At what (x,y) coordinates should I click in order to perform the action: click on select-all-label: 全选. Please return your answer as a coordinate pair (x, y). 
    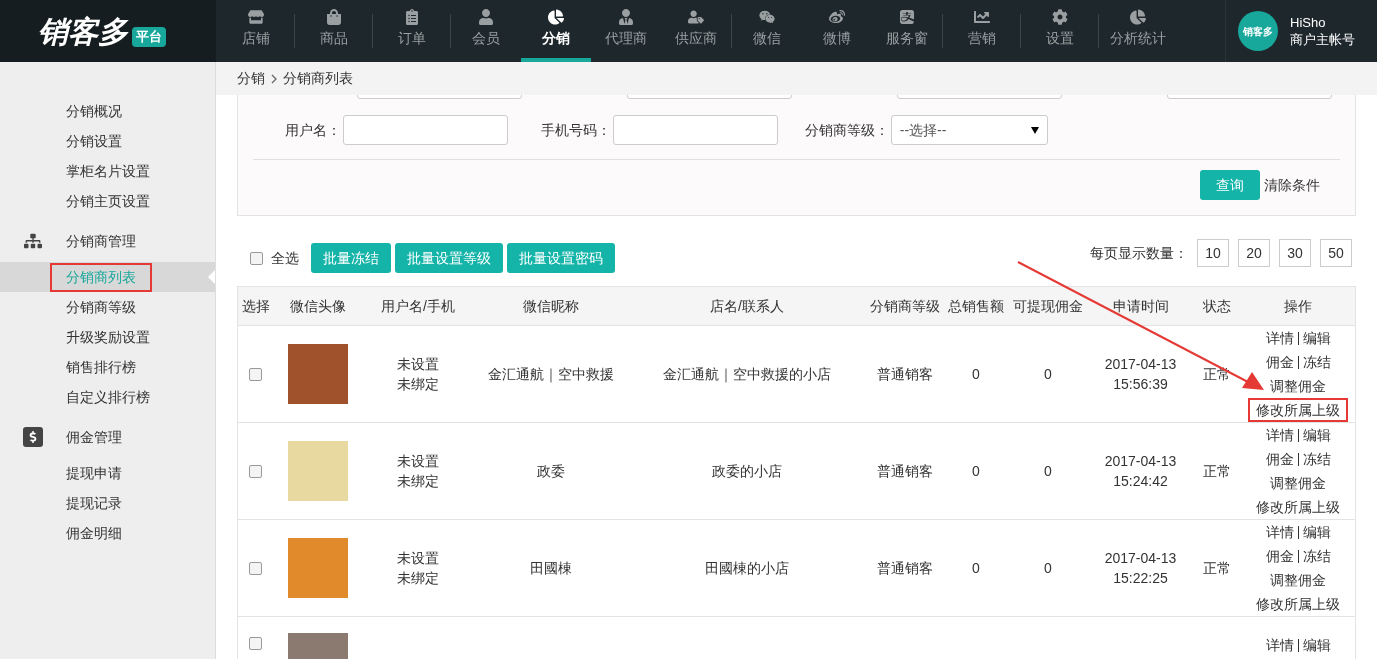
    Looking at the image, I should click on (285, 258).